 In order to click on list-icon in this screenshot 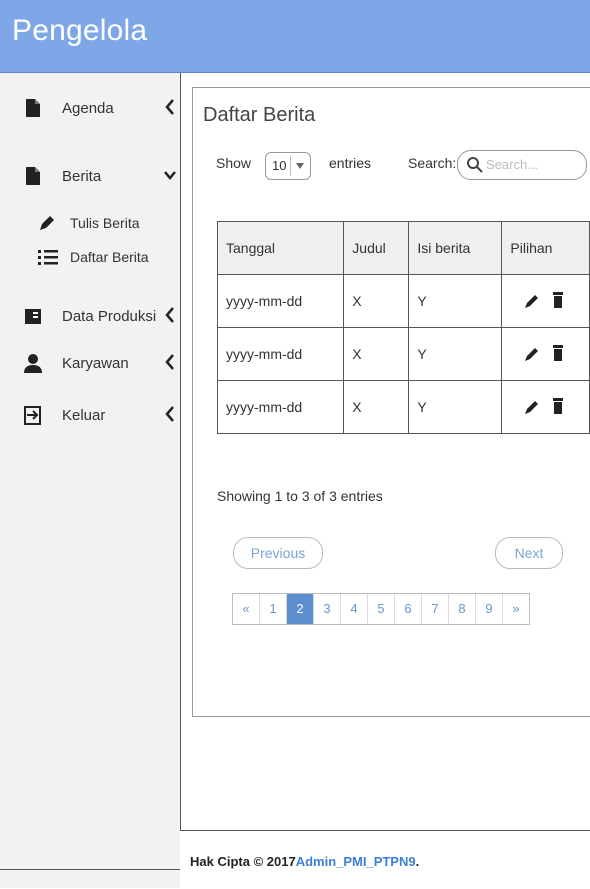, I will do `click(48, 257)`.